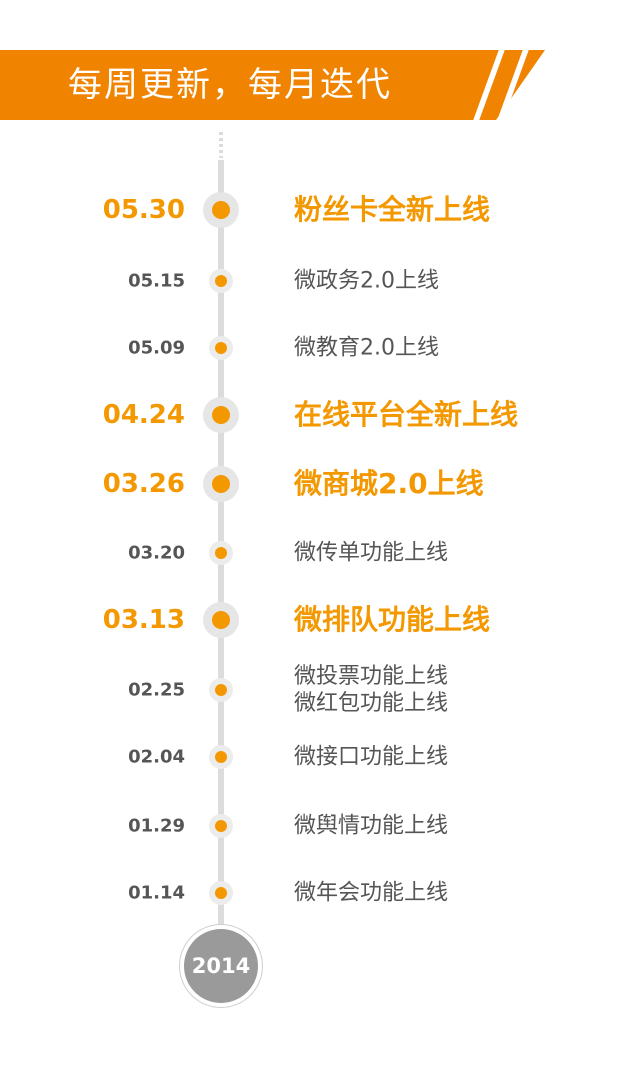 The width and height of the screenshot is (640, 1088). I want to click on entry-date: 04.24, so click(143, 415).